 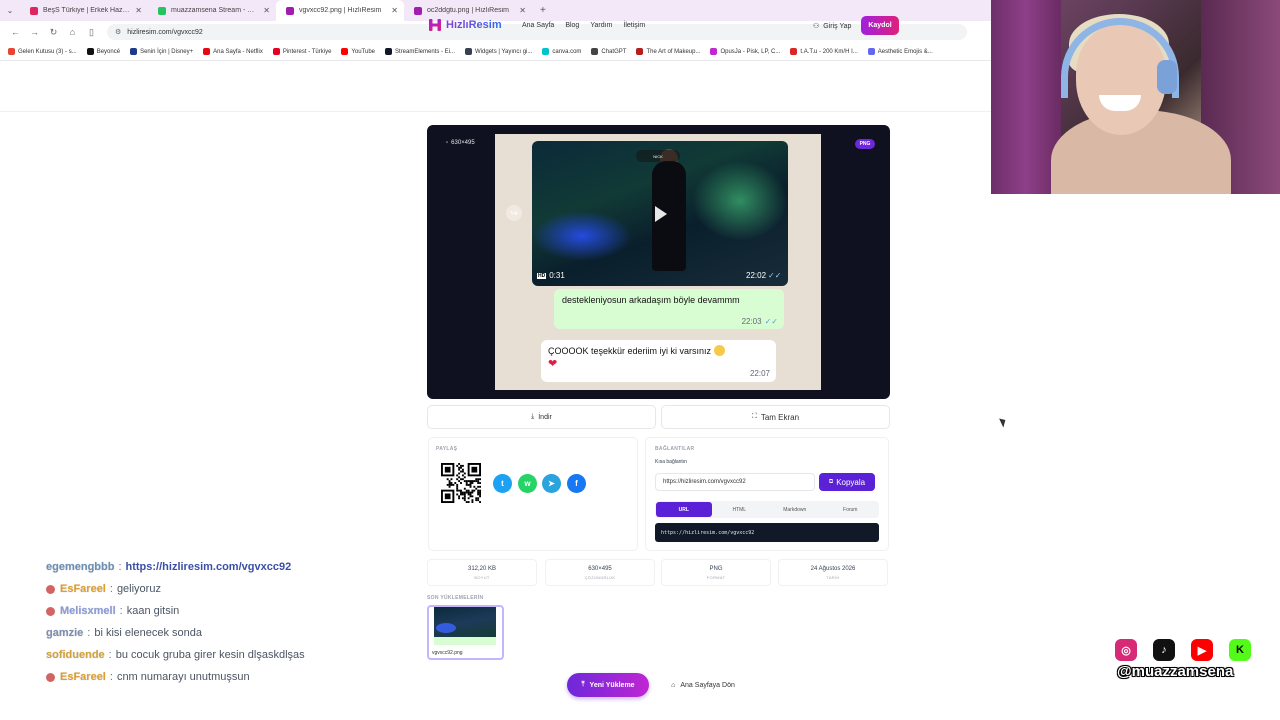 I want to click on browser-tab-active: vgvxcc92.png | HızlıResim ✕, so click(x=340, y=10).